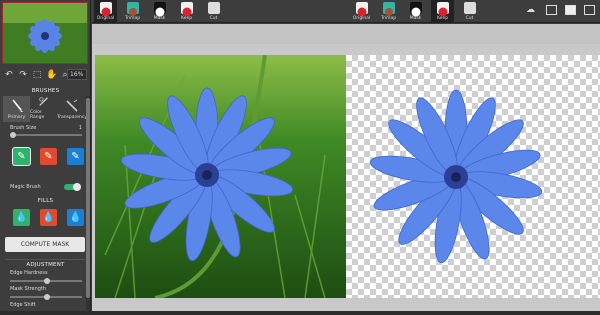 The image size is (600, 315). I want to click on transparency-brush-icon, so click(72, 105).